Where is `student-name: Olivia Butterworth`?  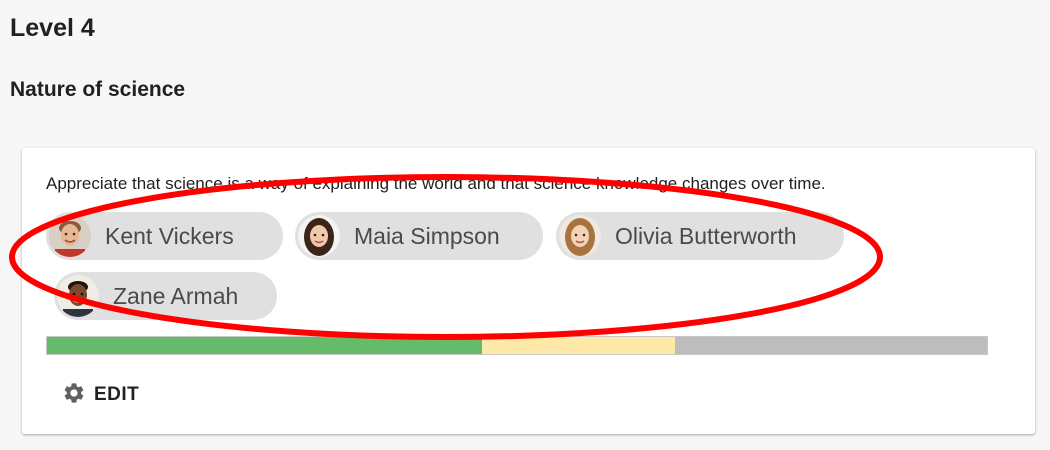
student-name: Olivia Butterworth is located at coordinates (706, 236).